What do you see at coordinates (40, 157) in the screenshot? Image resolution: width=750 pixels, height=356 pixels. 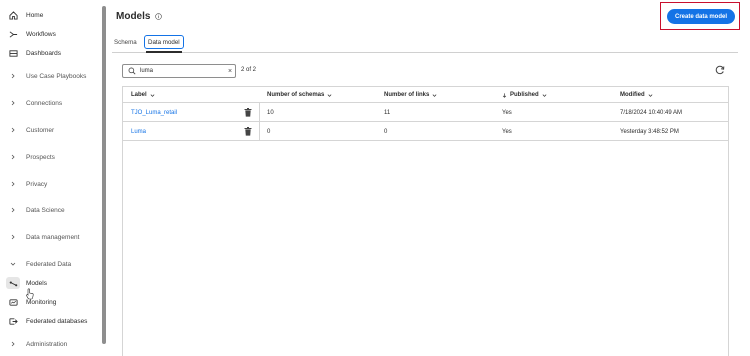 I see `sidebar-item-label: Prospects` at bounding box center [40, 157].